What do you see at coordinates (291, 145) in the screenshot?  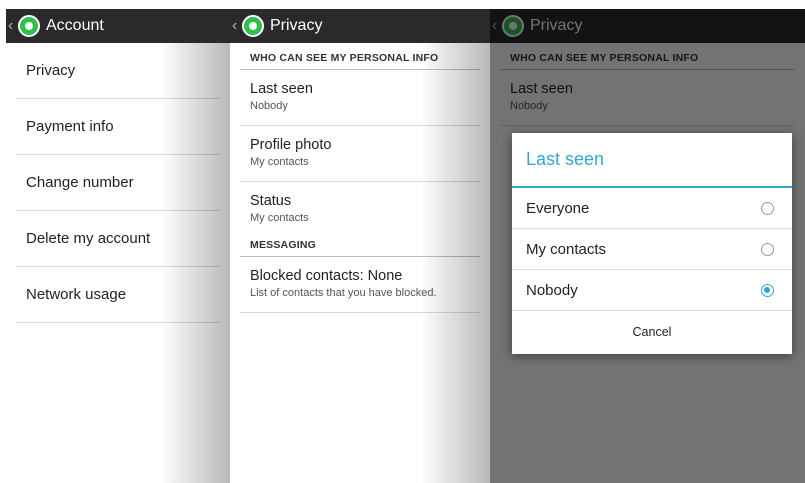 I see `pref-title: Profile photo` at bounding box center [291, 145].